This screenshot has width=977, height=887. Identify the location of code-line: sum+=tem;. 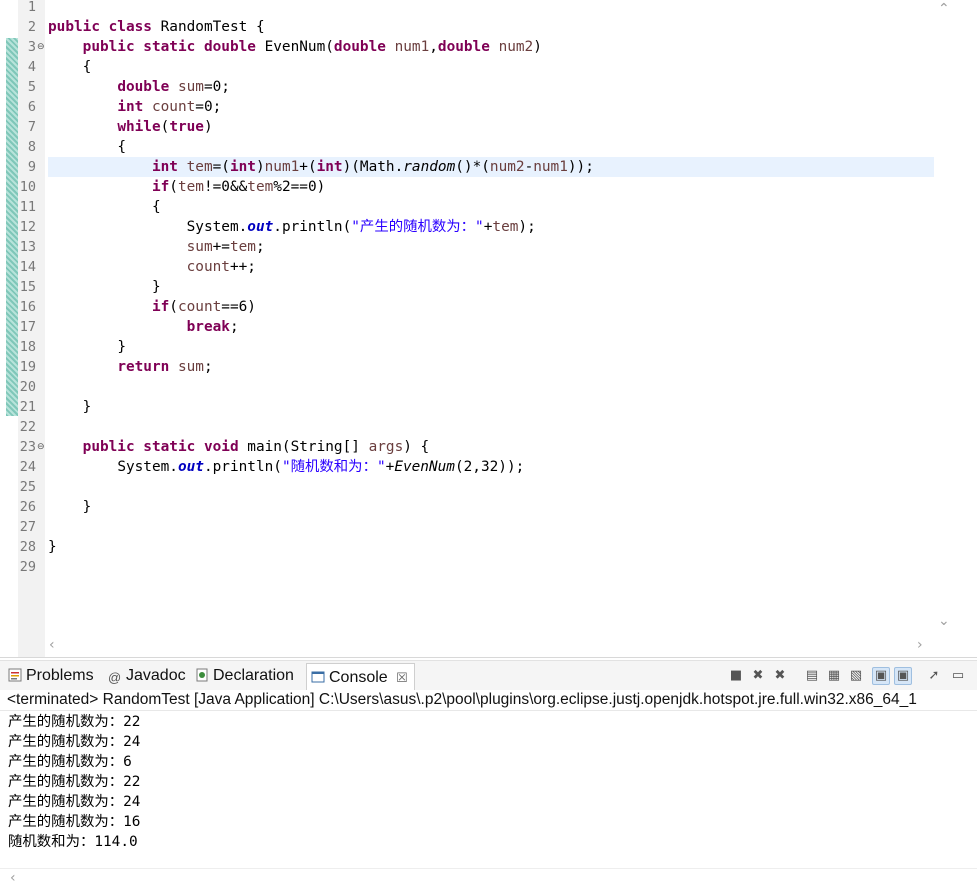
(491, 247).